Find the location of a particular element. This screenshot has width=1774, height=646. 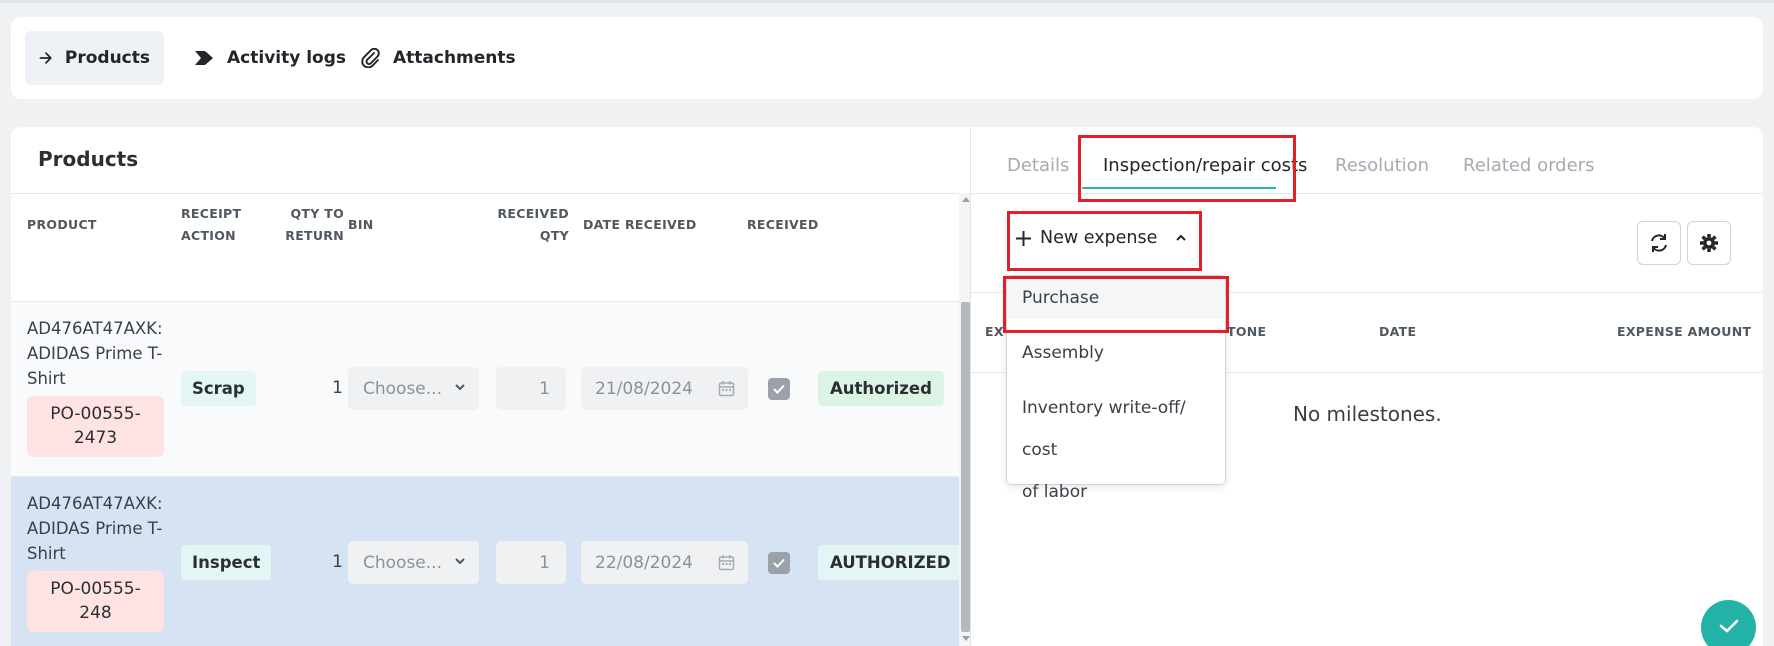

tab-attachments: Attachments is located at coordinates (438, 58).